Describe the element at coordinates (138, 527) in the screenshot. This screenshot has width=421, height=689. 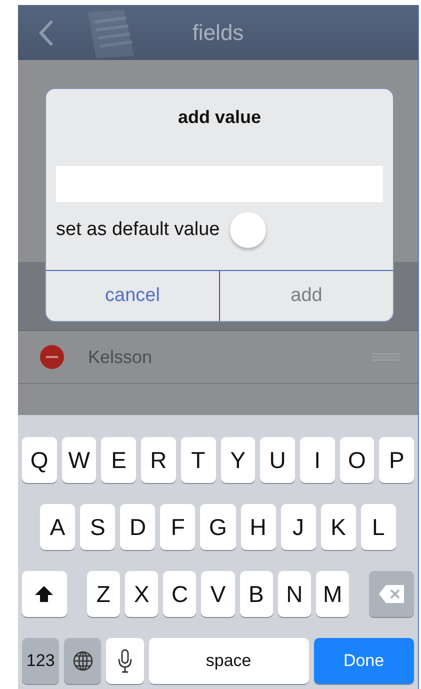
I see `letter-key: D` at that location.